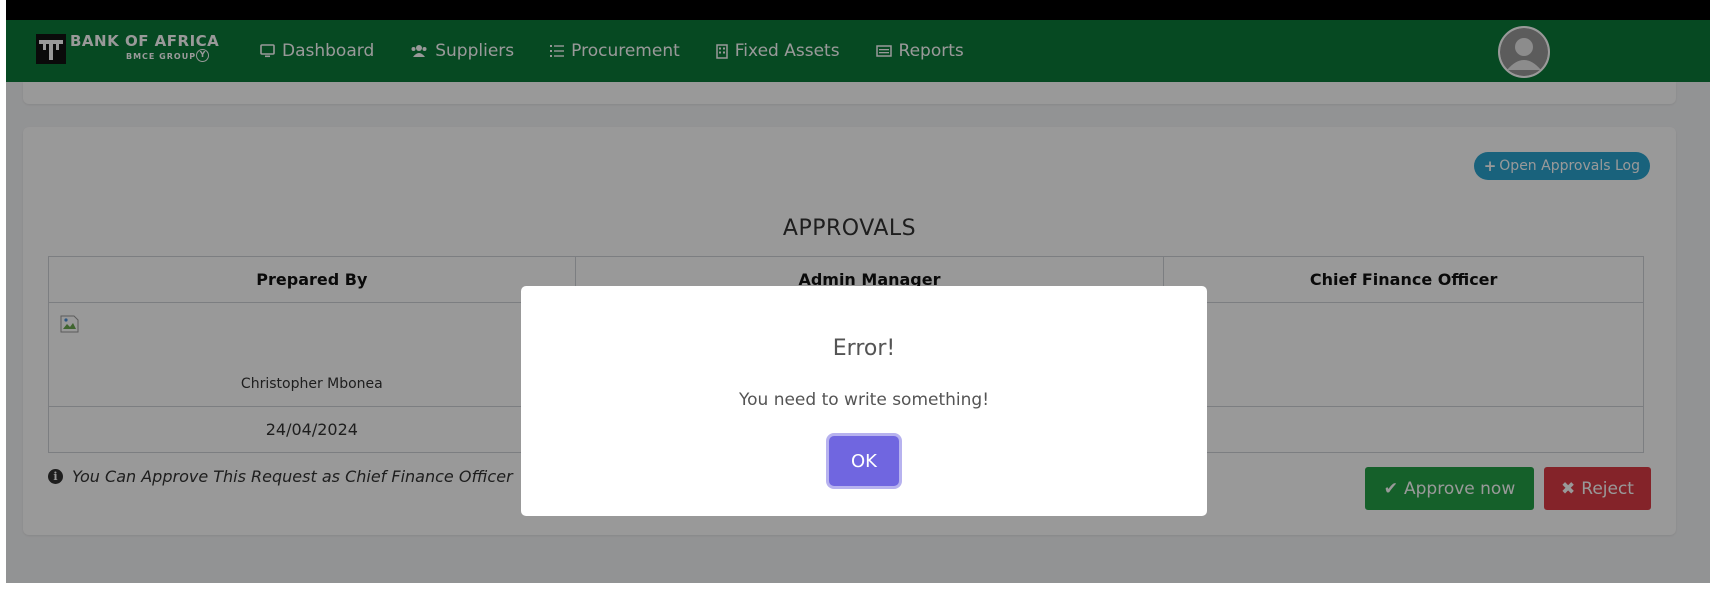 The image size is (1718, 593). I want to click on dialog-title: Error!, so click(864, 348).